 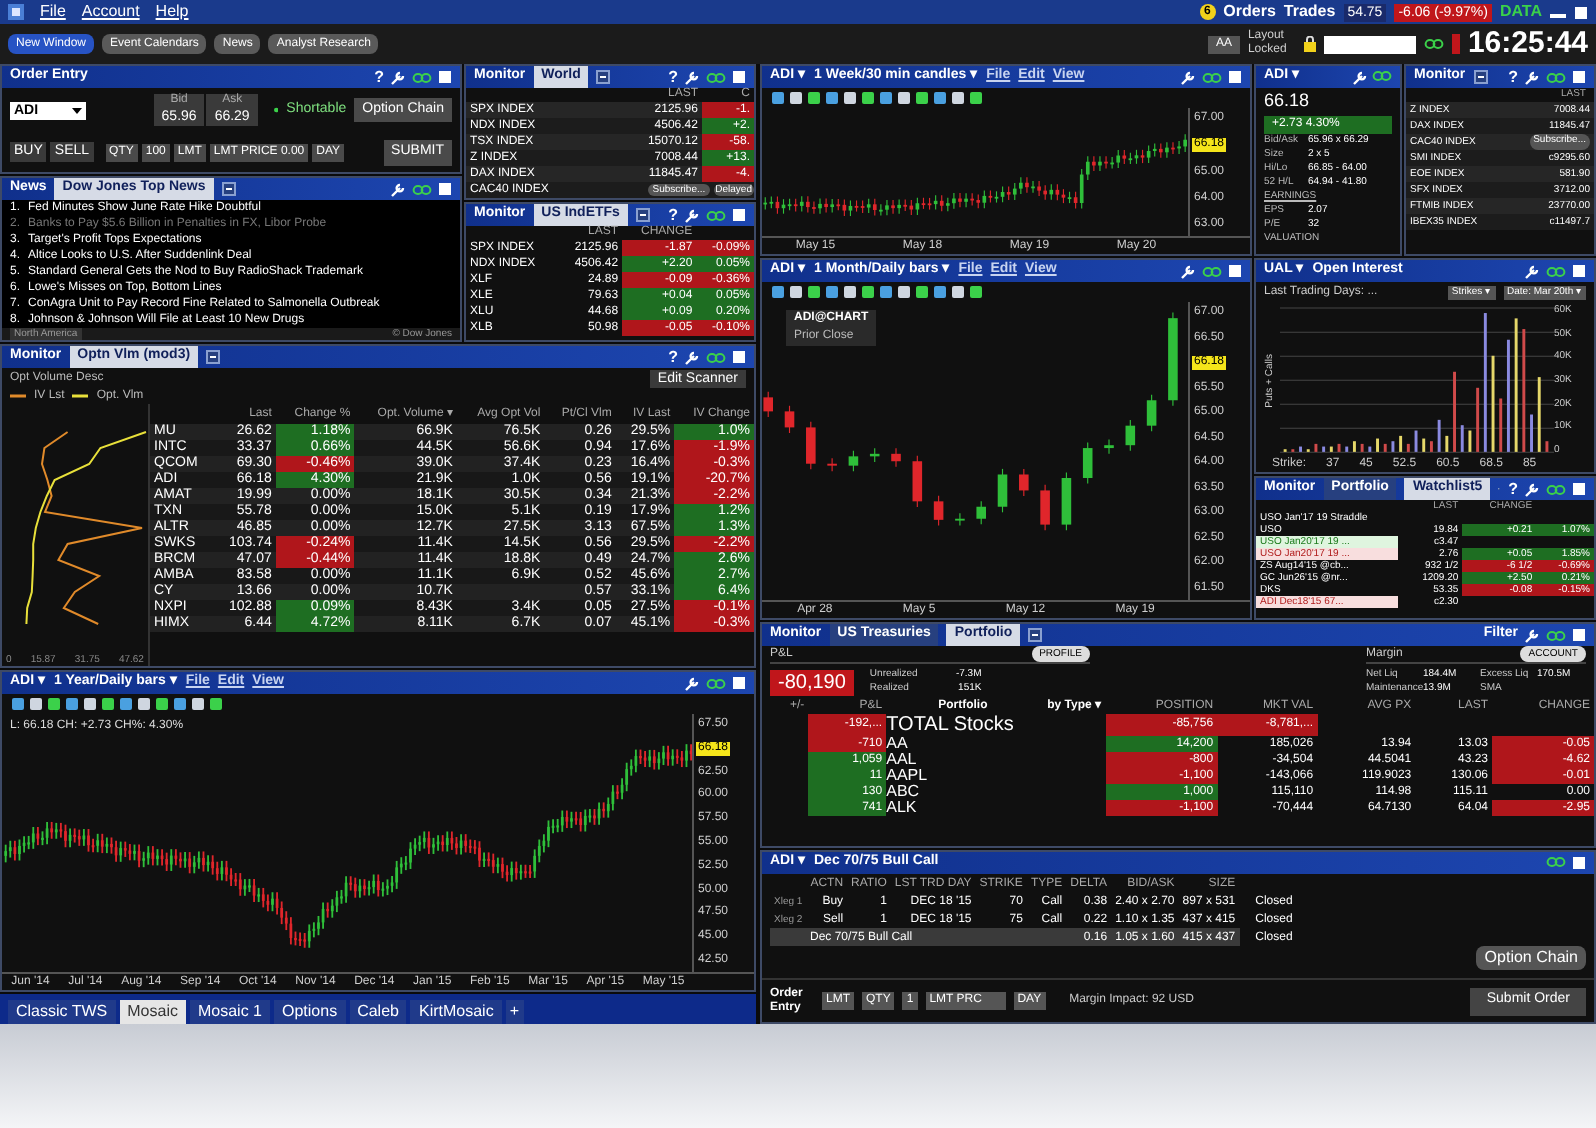 I want to click on pnl-total: -80,190, so click(x=812, y=682).